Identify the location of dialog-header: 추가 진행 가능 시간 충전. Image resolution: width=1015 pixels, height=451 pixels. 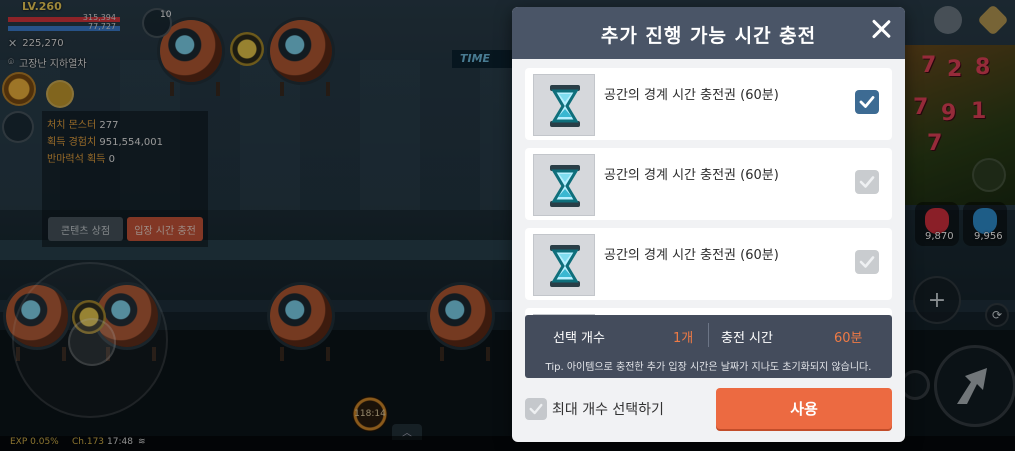
(708, 33).